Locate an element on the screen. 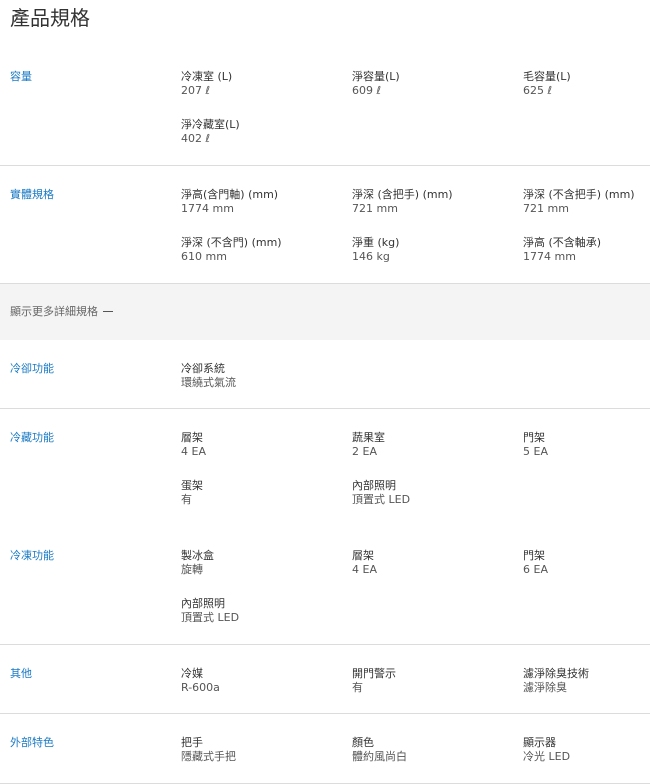  spec-item: 門架 5 EA is located at coordinates (535, 445).